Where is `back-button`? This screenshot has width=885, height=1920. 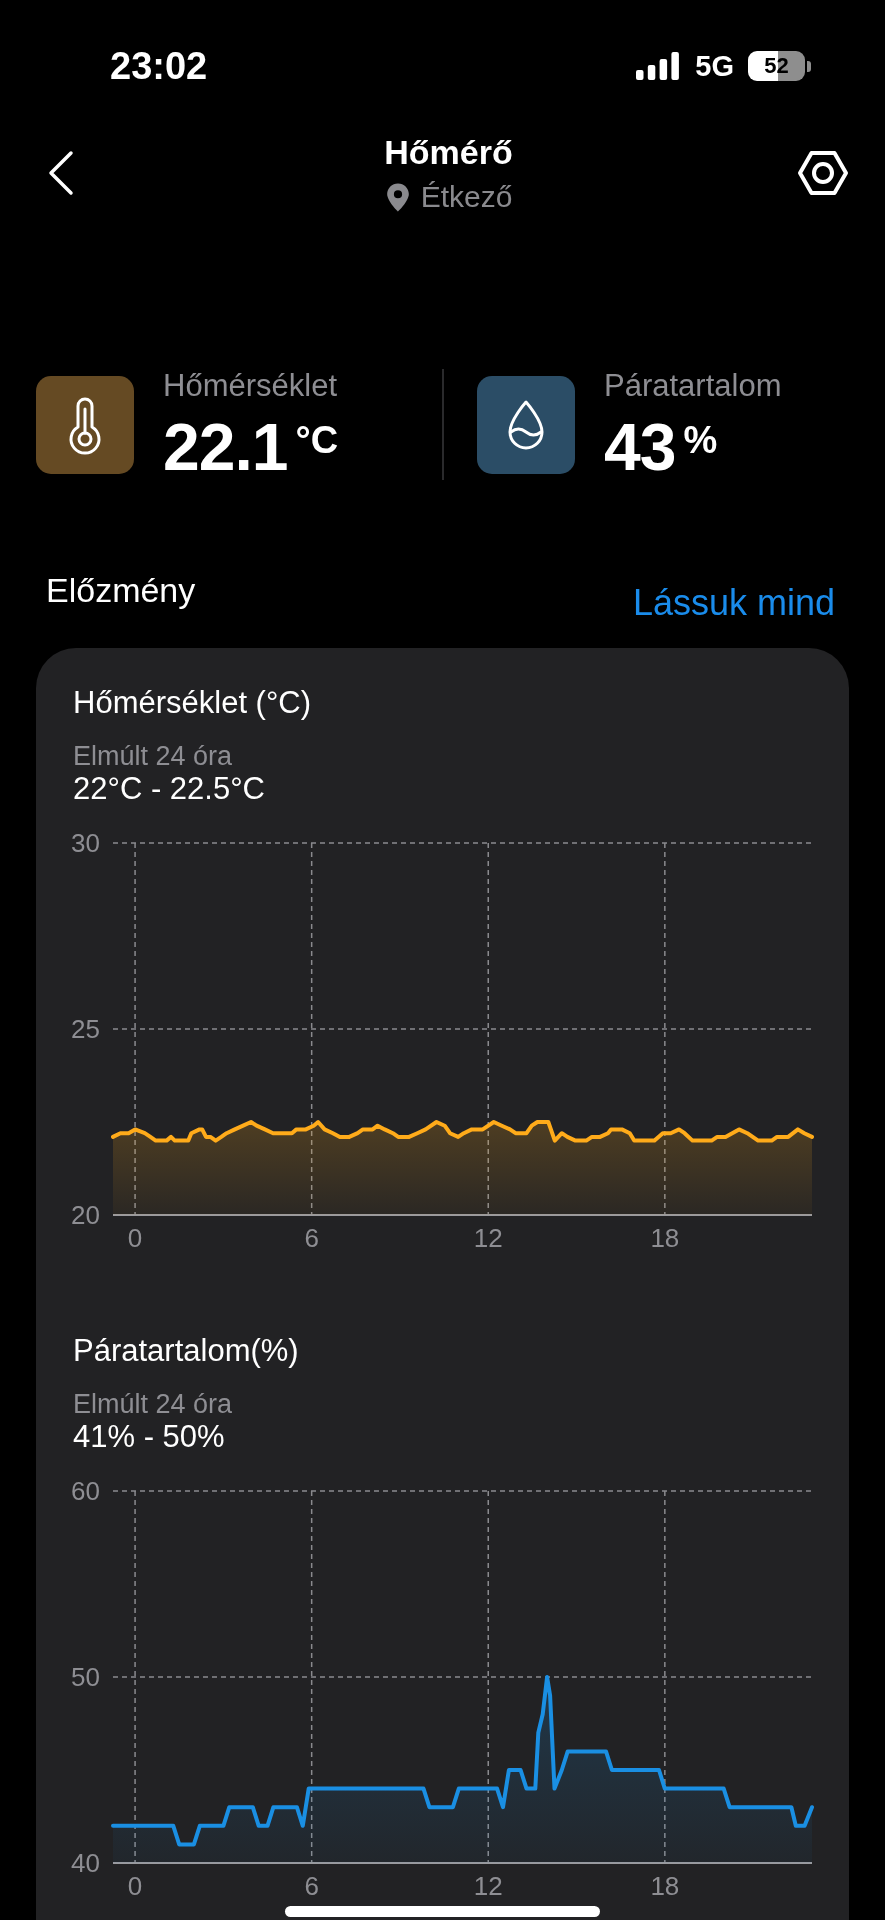 back-button is located at coordinates (61, 173).